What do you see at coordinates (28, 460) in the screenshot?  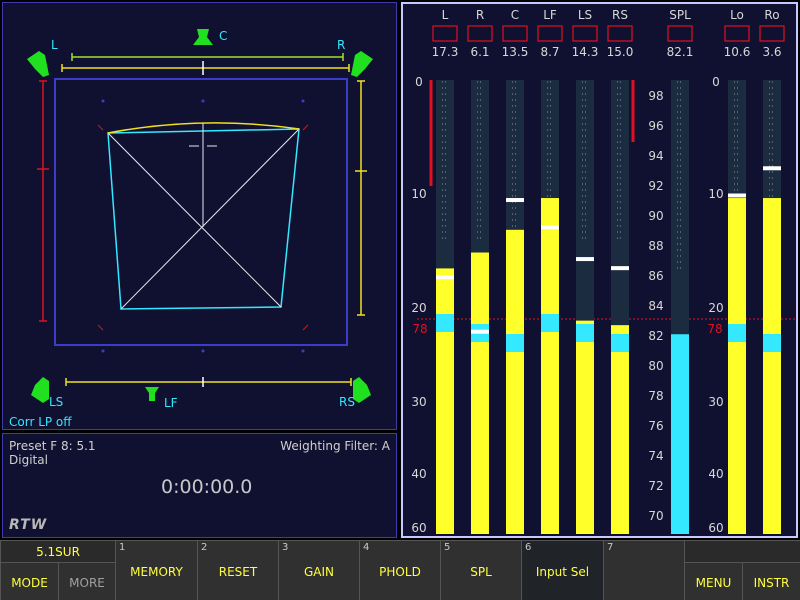 I see `input-label: Digital` at bounding box center [28, 460].